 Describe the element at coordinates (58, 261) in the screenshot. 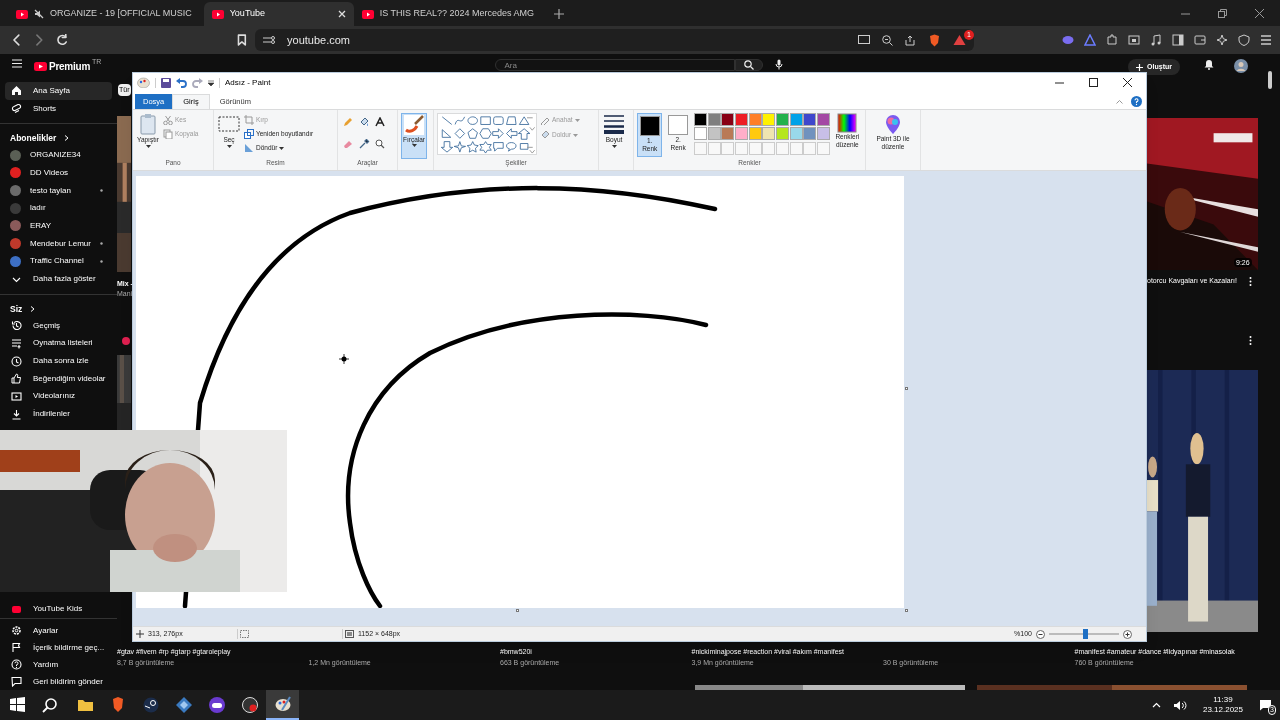

I see `channel-item: Traffic Channel` at that location.